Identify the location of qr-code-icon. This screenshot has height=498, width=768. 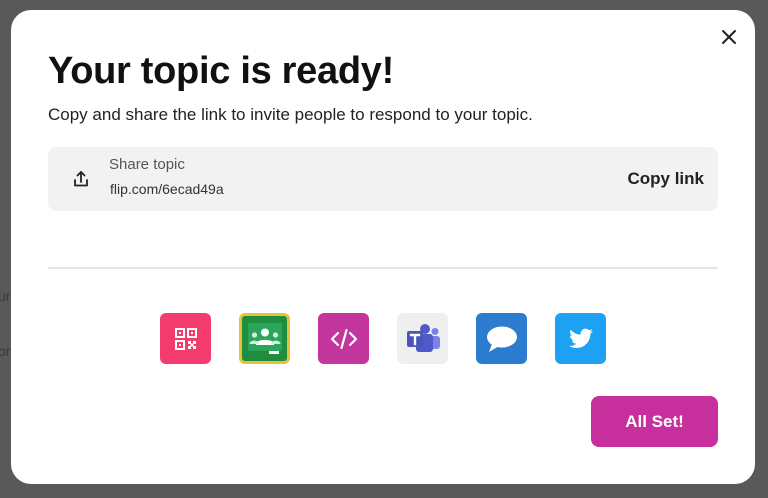
(185, 338).